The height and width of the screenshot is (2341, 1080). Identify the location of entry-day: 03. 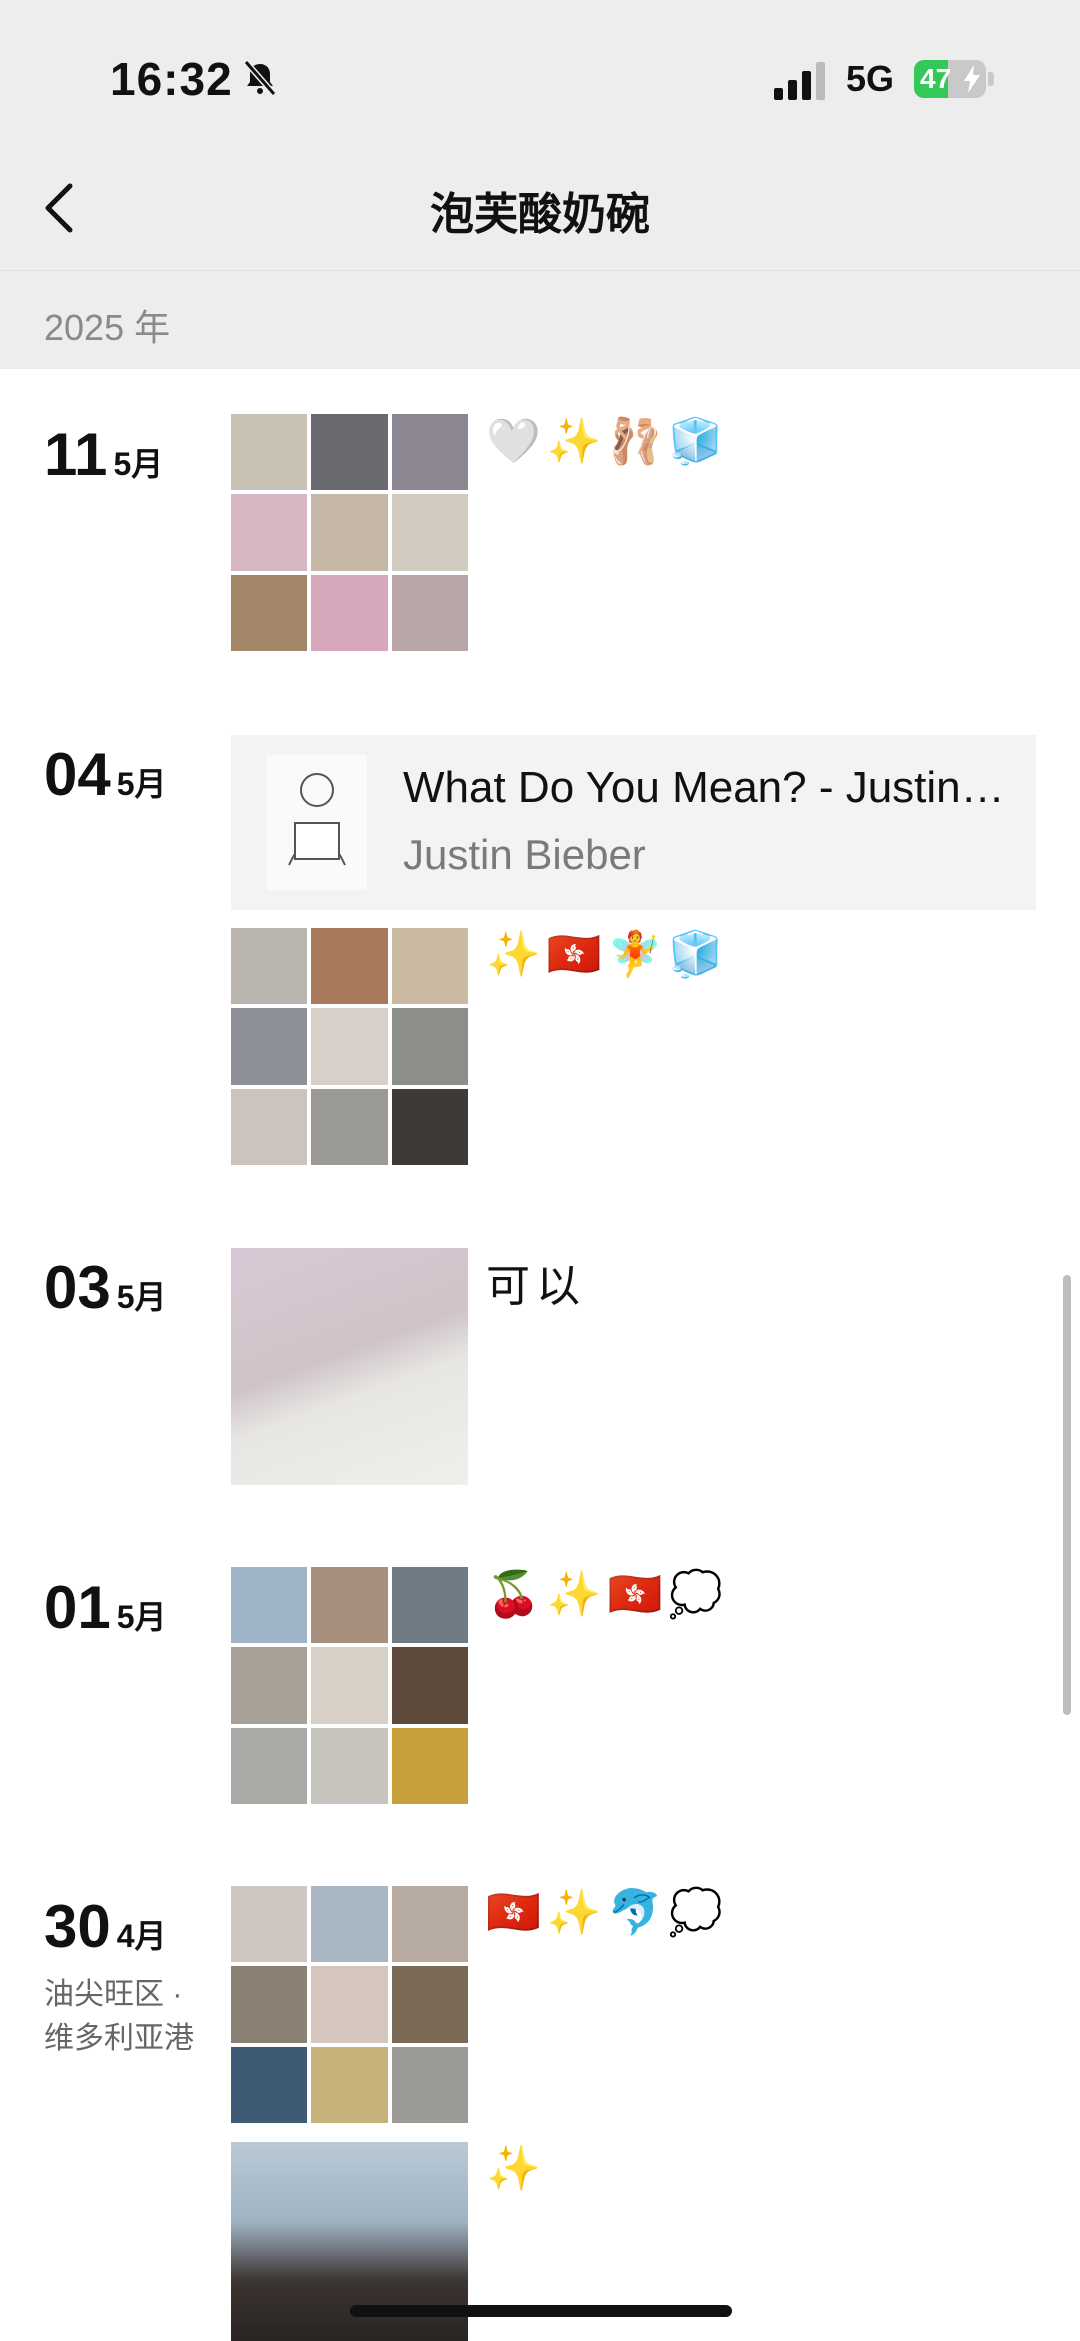
(77, 1287).